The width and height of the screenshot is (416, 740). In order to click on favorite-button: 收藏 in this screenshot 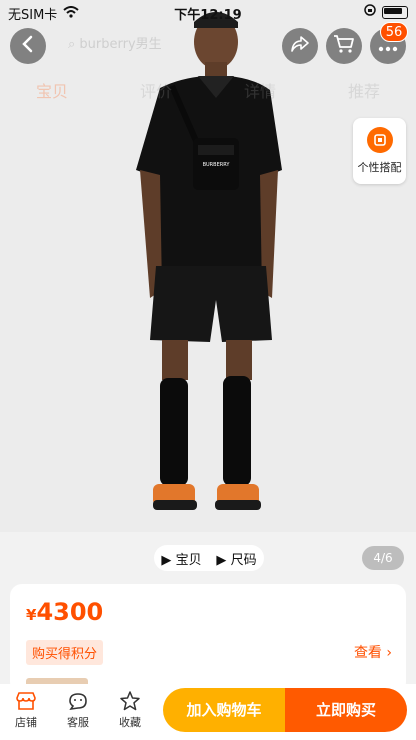, I will do `click(130, 710)`.